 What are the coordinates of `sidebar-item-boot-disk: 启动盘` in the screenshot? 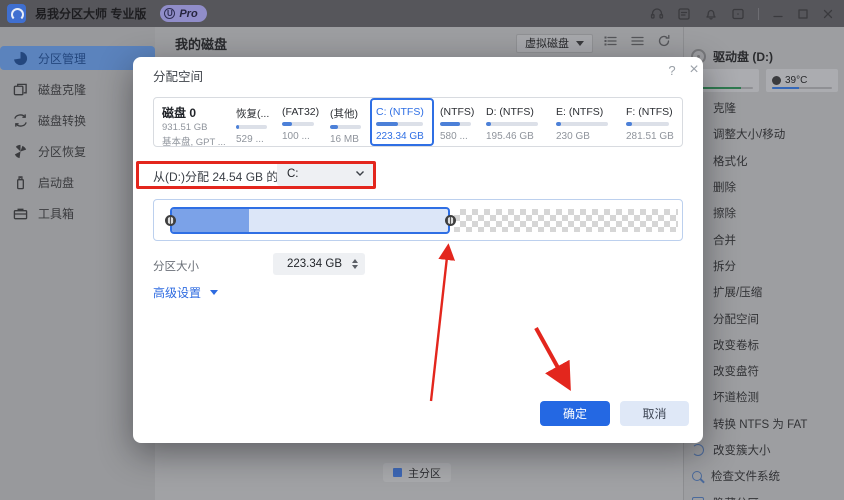 It's located at (77, 182).